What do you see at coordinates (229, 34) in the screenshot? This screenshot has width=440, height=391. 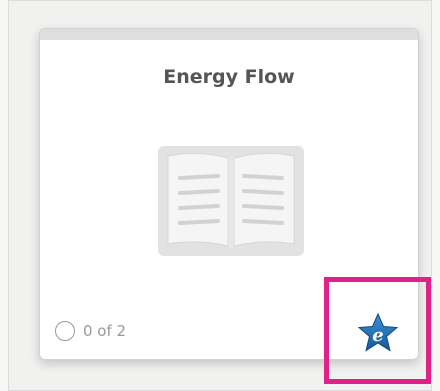 I see `card-header-bar` at bounding box center [229, 34].